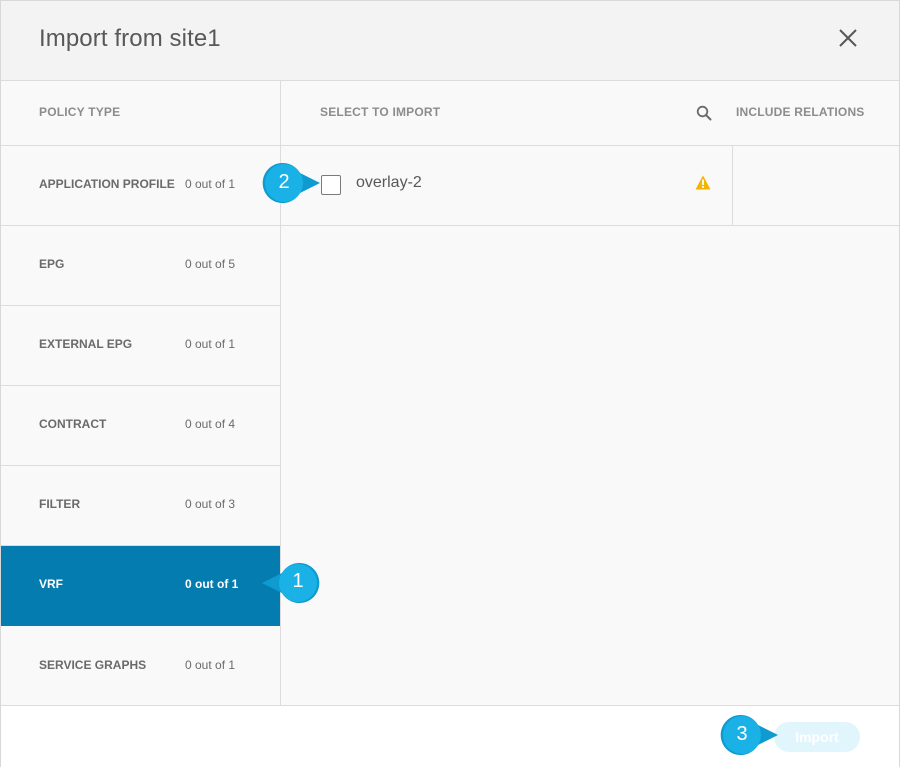  Describe the element at coordinates (140, 113) in the screenshot. I see `policy-type-header: POLICY TYPE` at that location.